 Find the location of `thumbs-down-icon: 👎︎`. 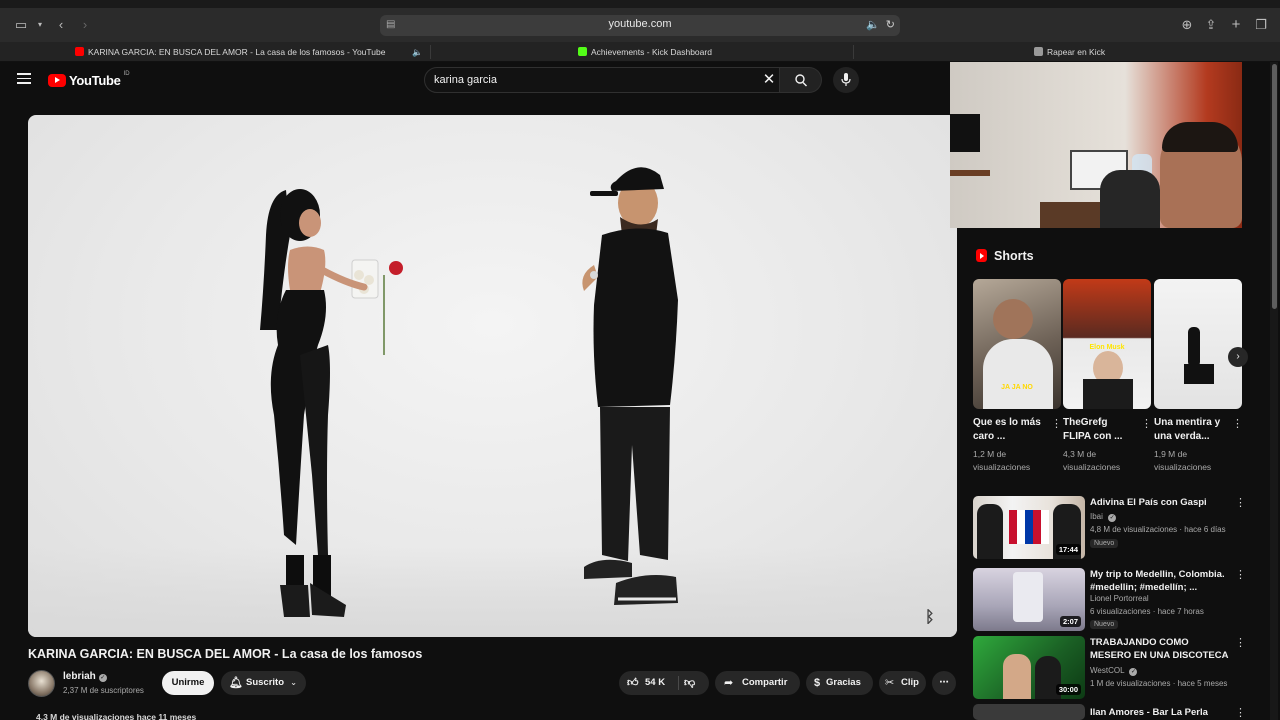

thumbs-down-icon: 👎︎ is located at coordinates (689, 683).